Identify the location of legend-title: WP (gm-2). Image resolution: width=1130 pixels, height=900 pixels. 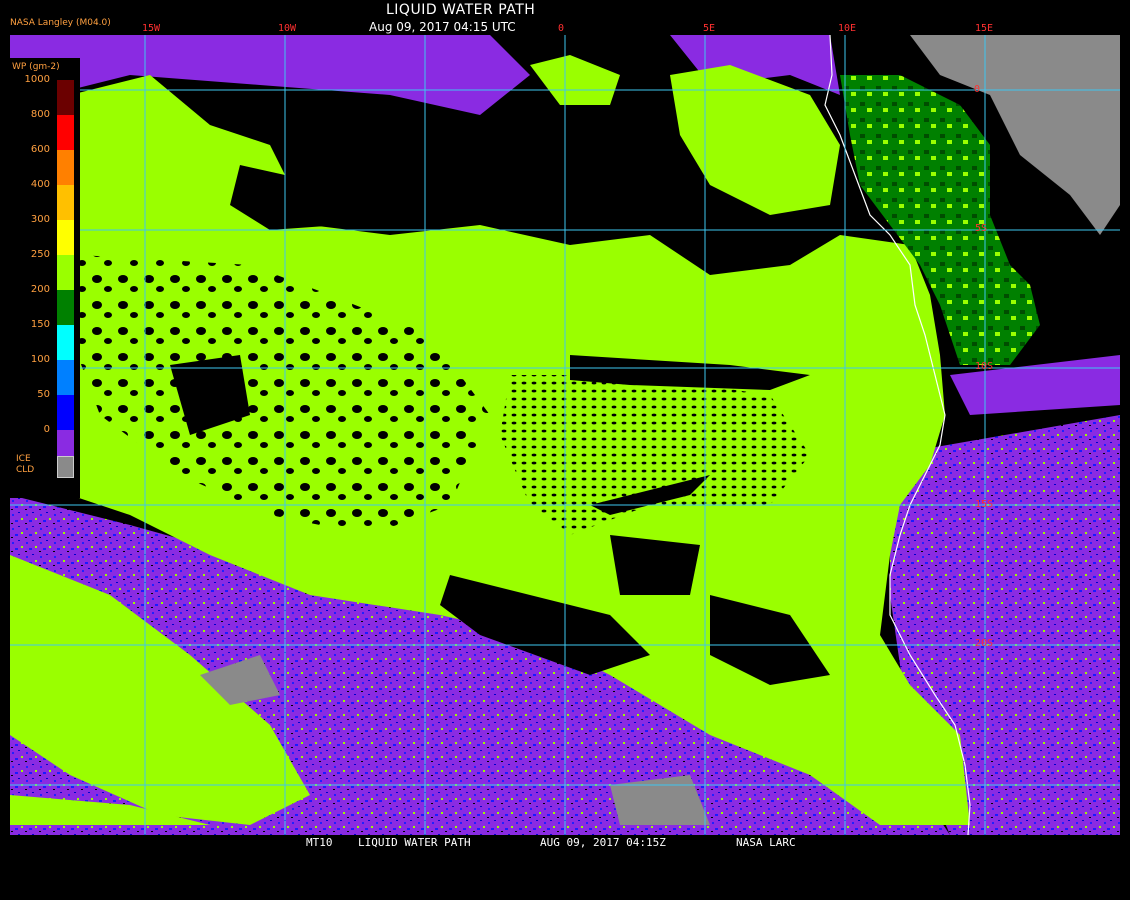
(36, 67).